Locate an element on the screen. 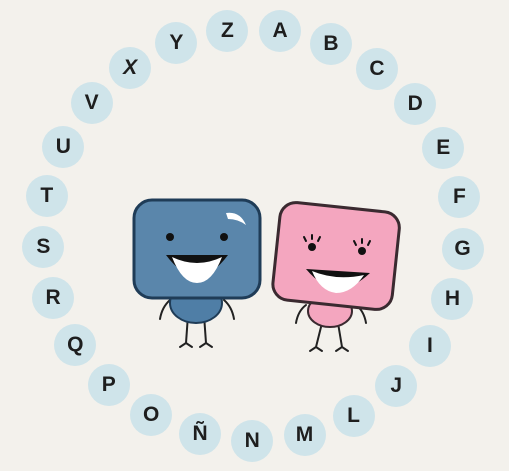 This screenshot has width=509, height=471. letter-l-bubble: L is located at coordinates (353, 415).